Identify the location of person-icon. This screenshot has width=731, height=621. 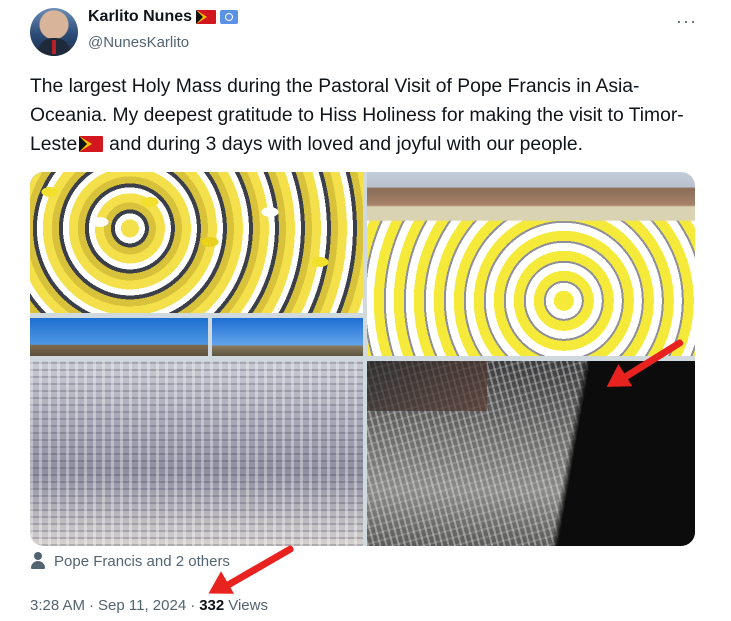
(38, 561).